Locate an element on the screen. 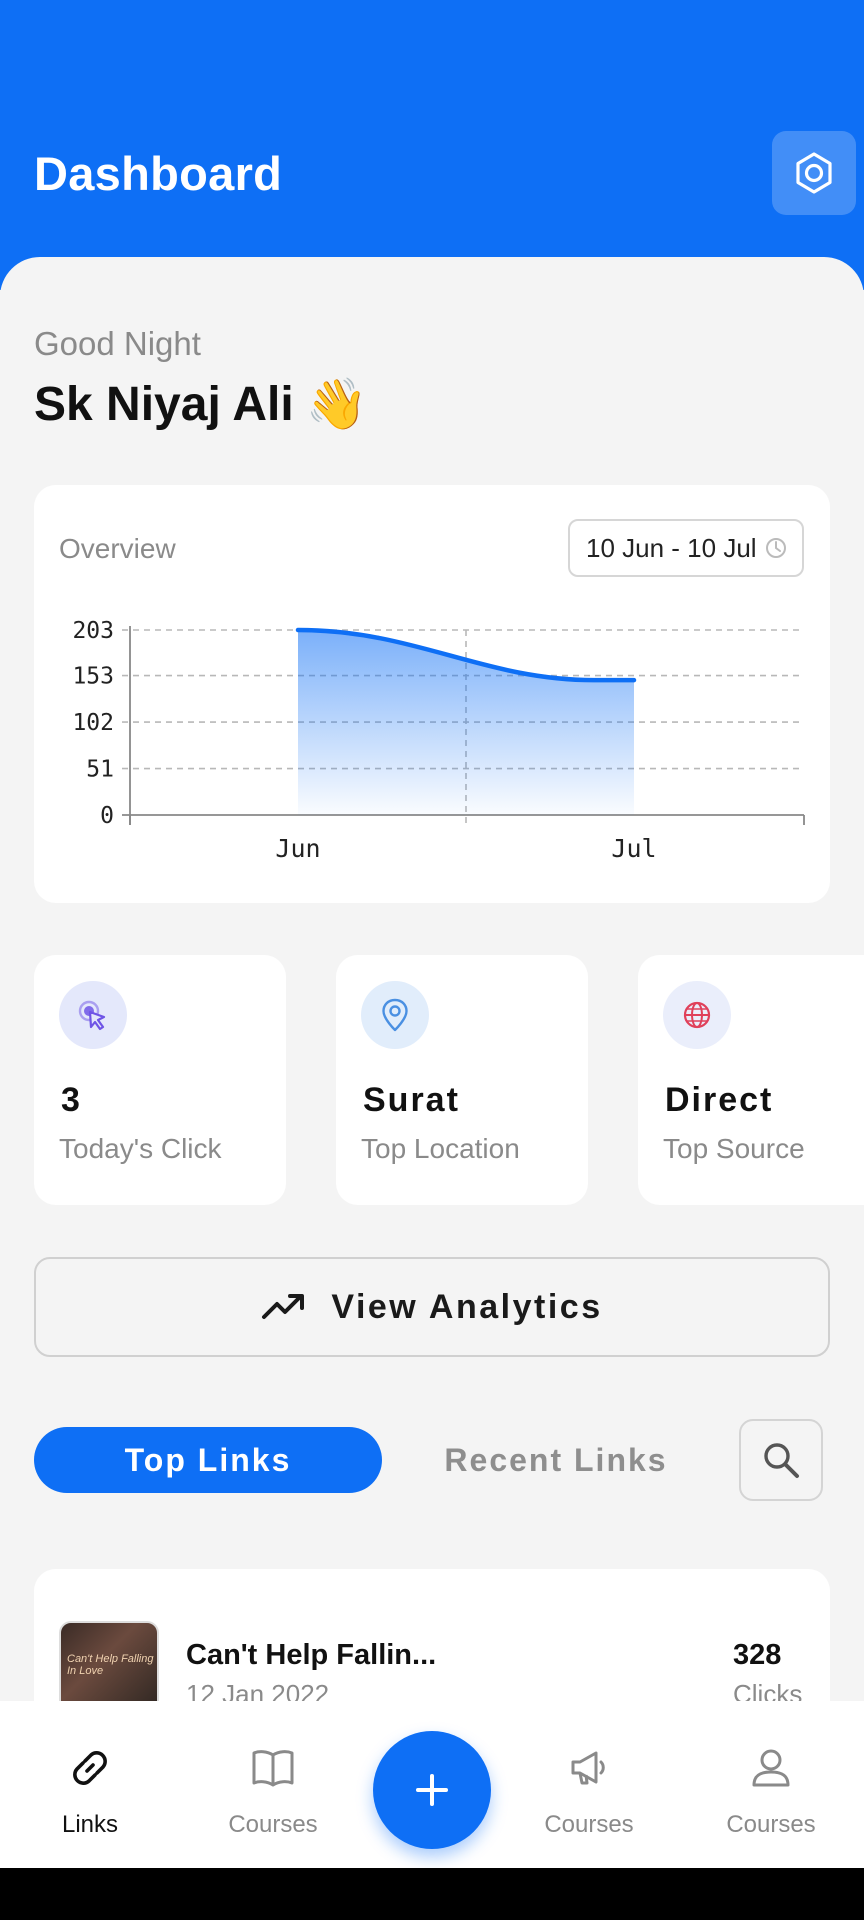 The height and width of the screenshot is (1920, 864). user-name: Sk Niyaj Ali 👋 is located at coordinates (201, 404).